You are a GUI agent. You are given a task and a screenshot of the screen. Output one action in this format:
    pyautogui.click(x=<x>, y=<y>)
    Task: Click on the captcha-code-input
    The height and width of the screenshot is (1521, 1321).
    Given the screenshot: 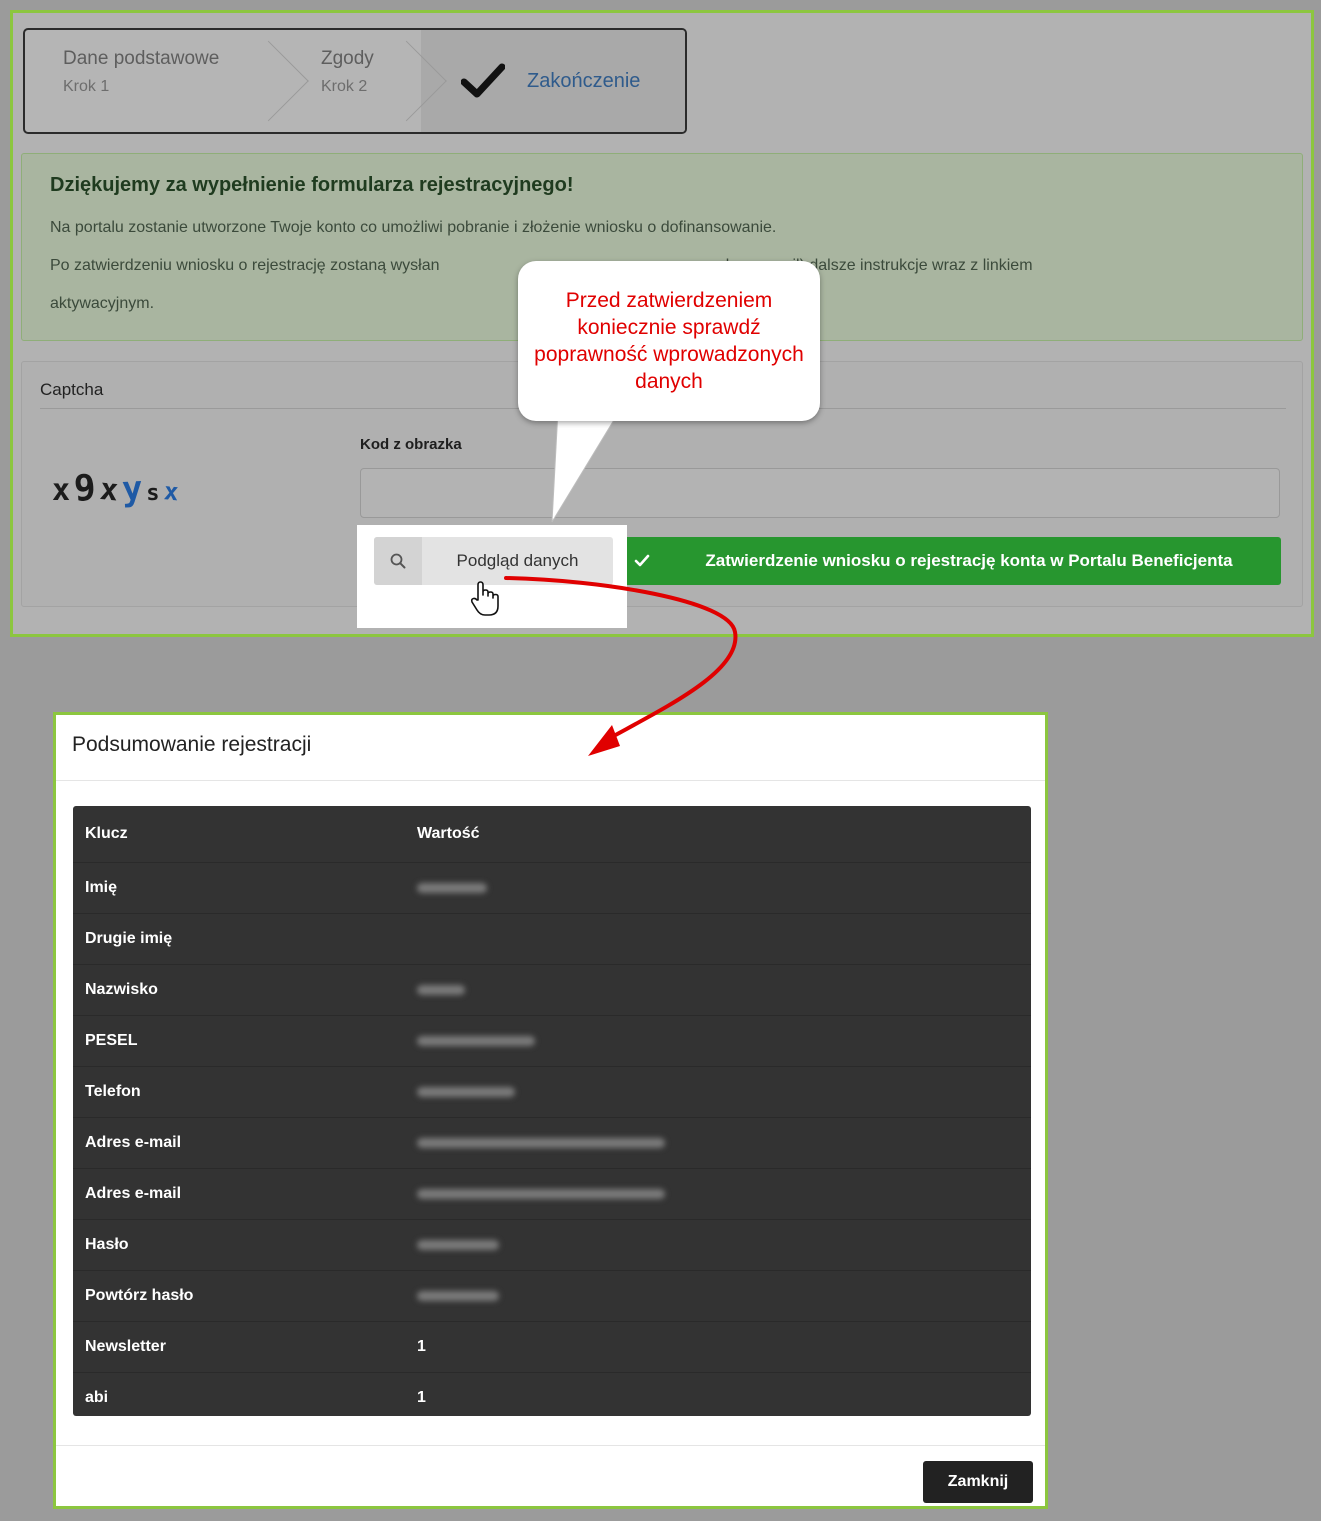 What is the action you would take?
    pyautogui.click(x=820, y=493)
    